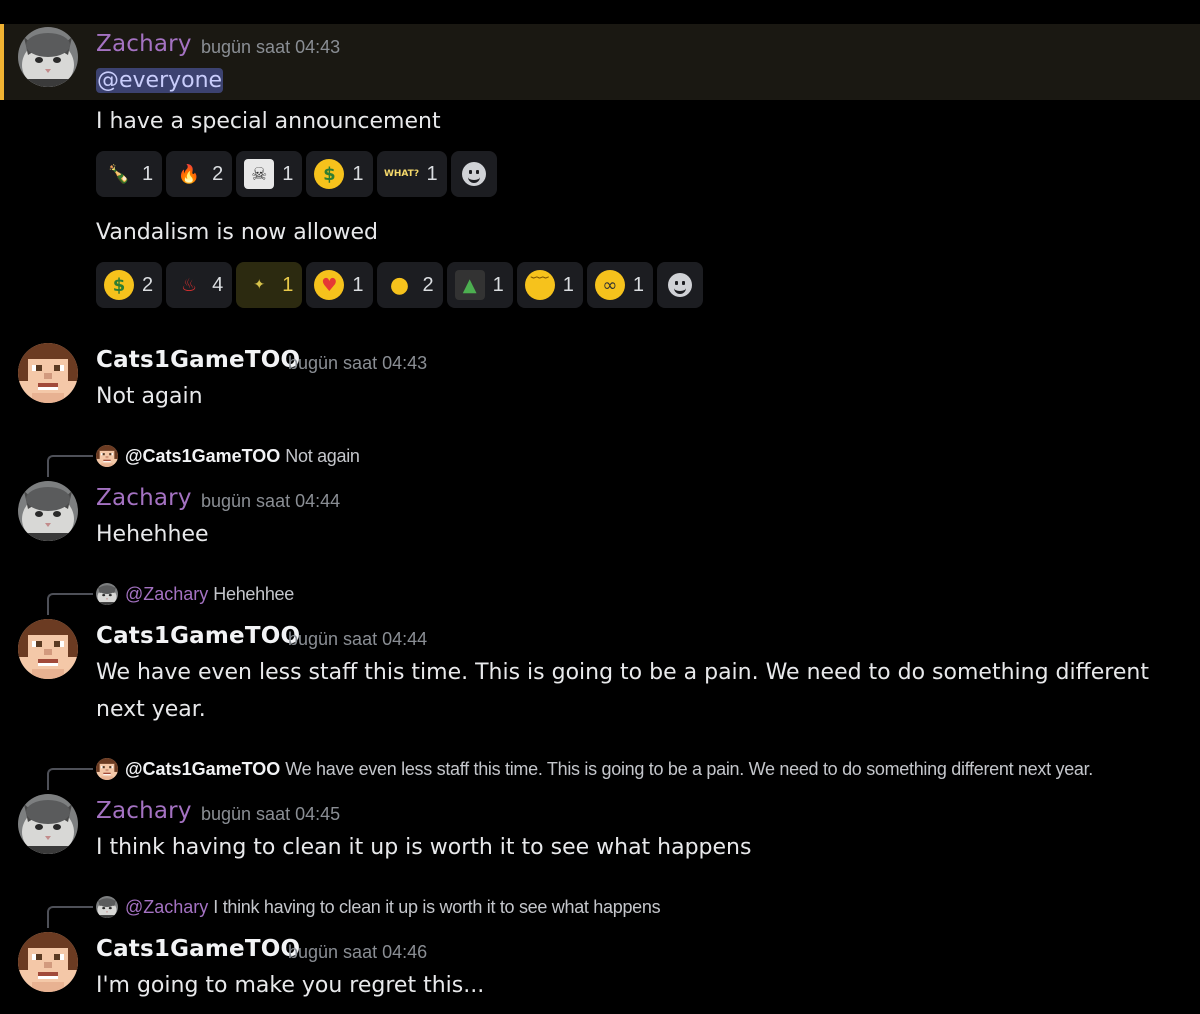 Image resolution: width=1200 pixels, height=1014 pixels. Describe the element at coordinates (253, 593) in the screenshot. I see `reply-text: Hehehhee` at that location.